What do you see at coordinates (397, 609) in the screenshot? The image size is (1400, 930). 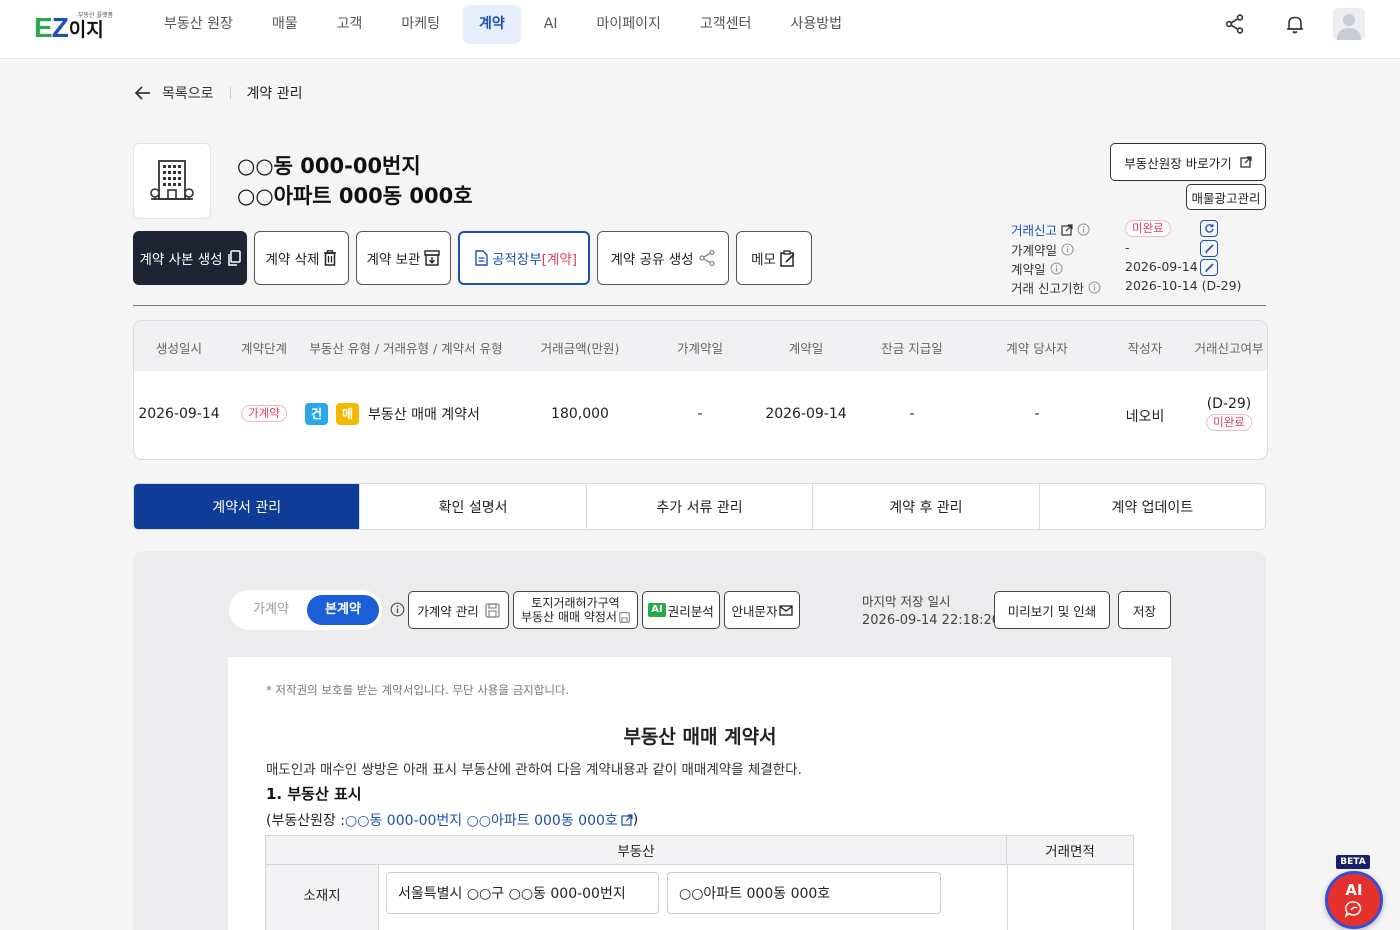 I see `info-icon` at bounding box center [397, 609].